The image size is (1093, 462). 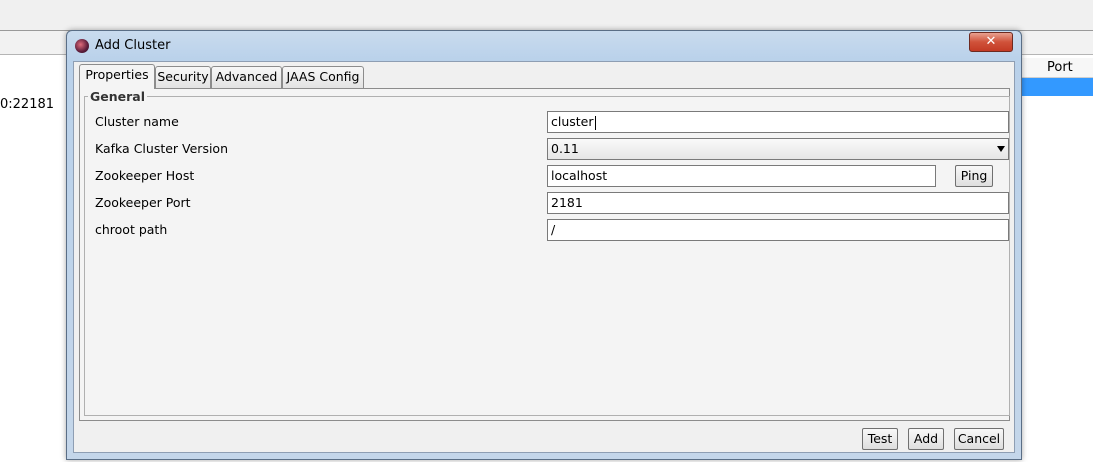 I want to click on add-label: Add, so click(x=926, y=438).